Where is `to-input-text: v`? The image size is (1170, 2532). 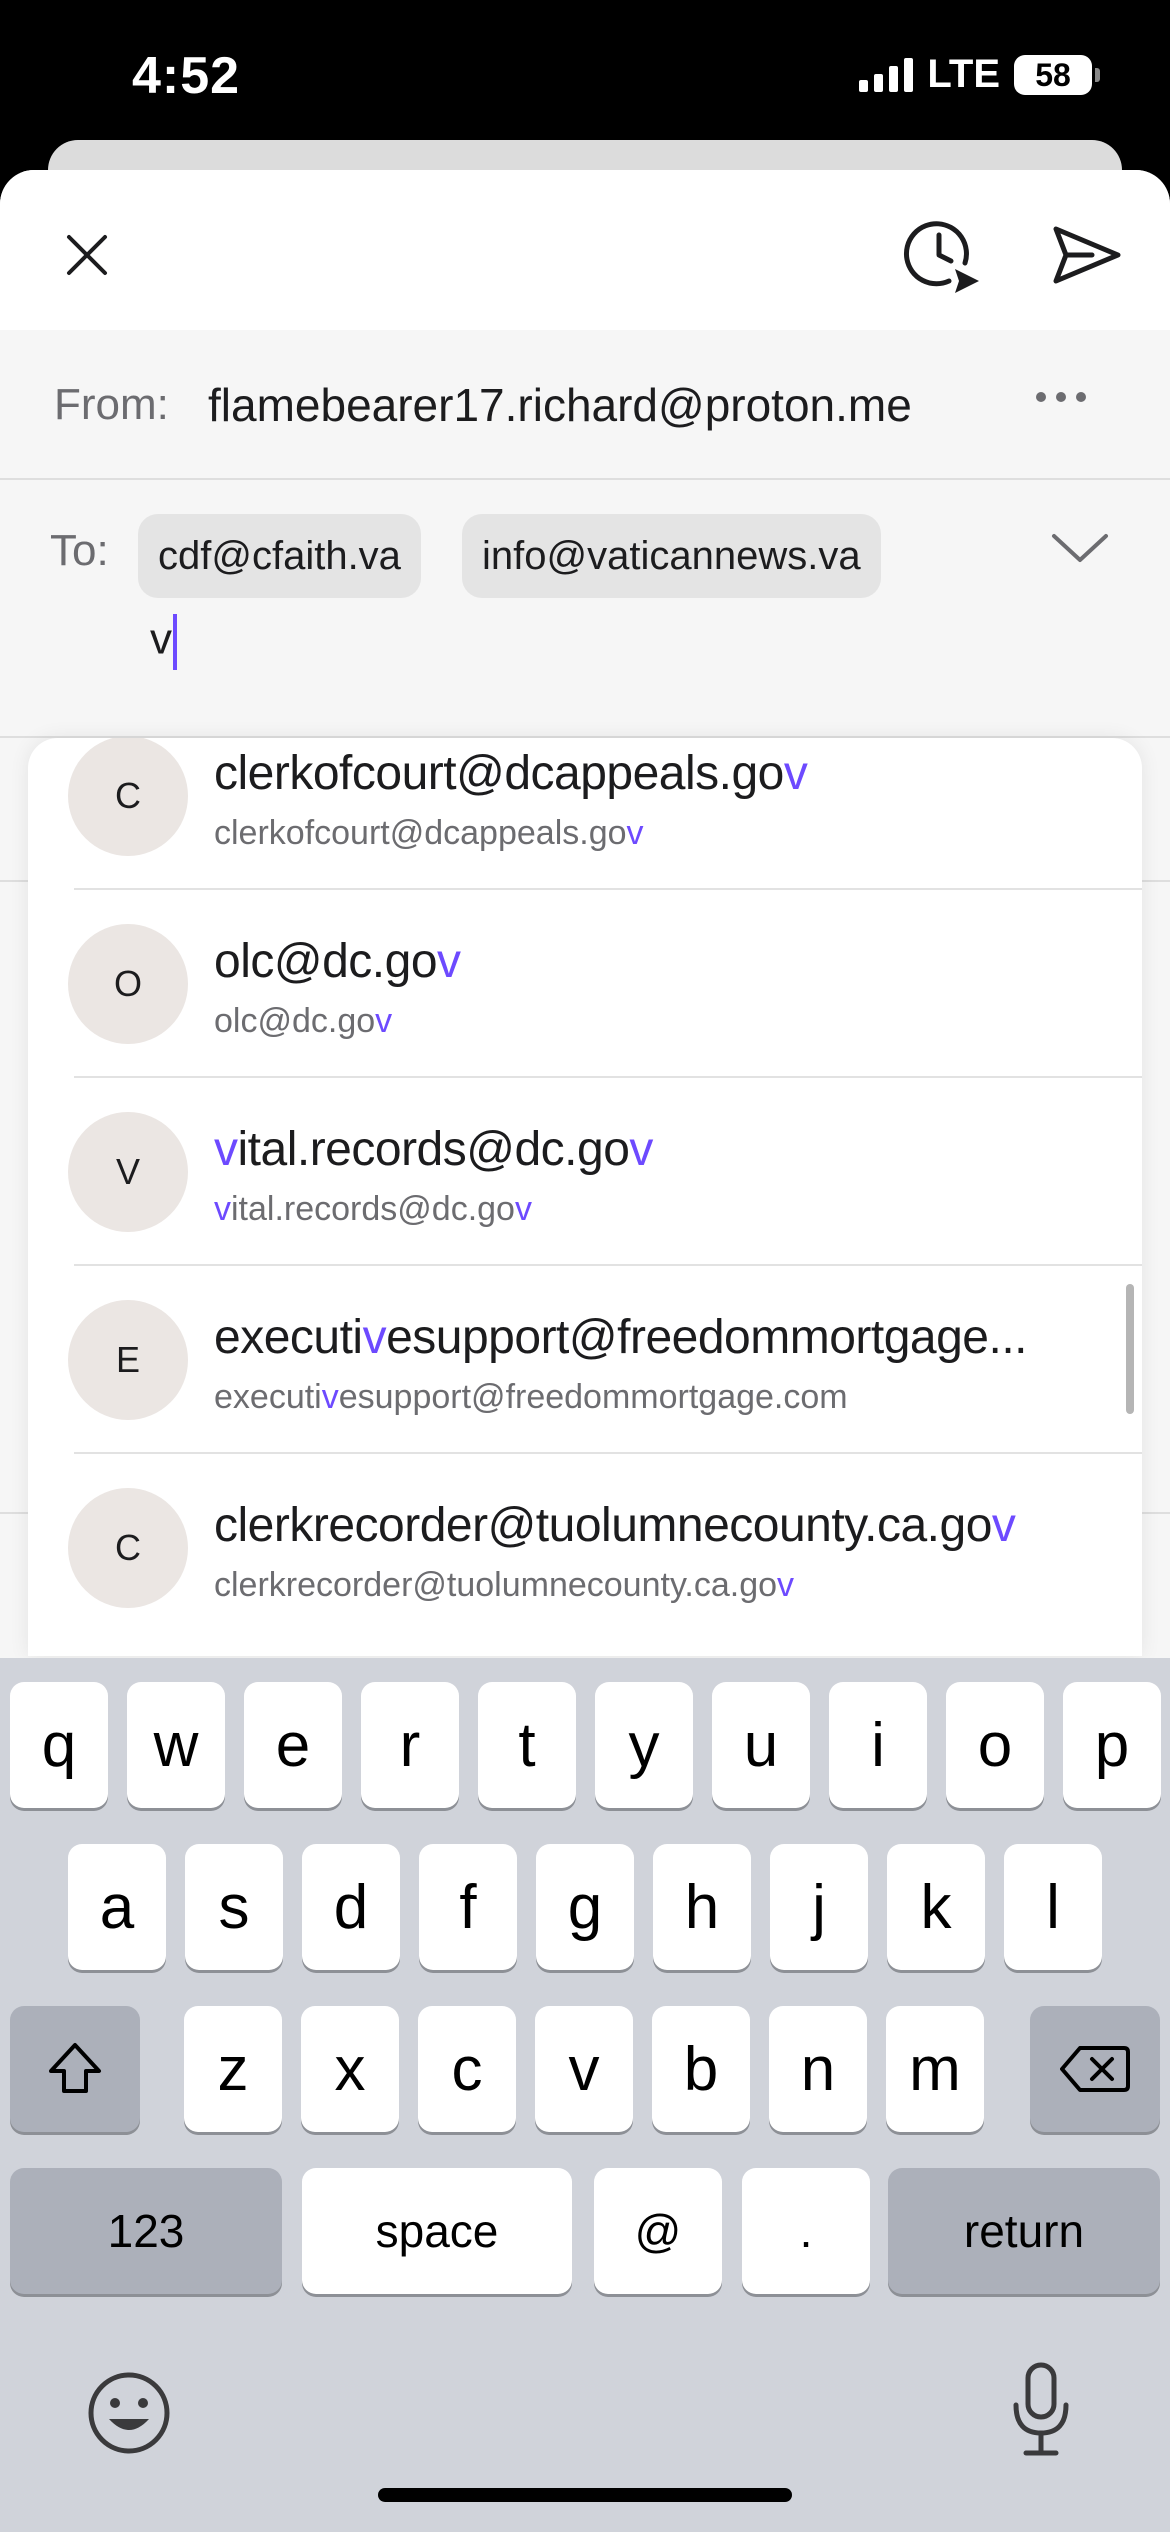
to-input-text: v is located at coordinates (161, 639).